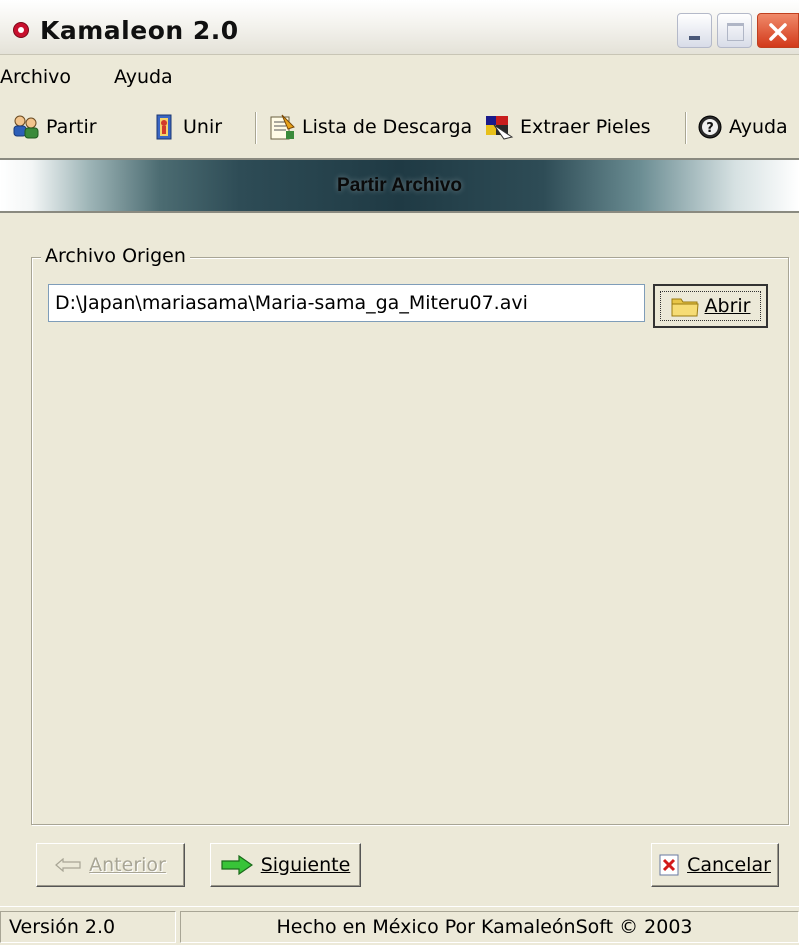 The width and height of the screenshot is (799, 945). I want to click on app-icon, so click(21, 30).